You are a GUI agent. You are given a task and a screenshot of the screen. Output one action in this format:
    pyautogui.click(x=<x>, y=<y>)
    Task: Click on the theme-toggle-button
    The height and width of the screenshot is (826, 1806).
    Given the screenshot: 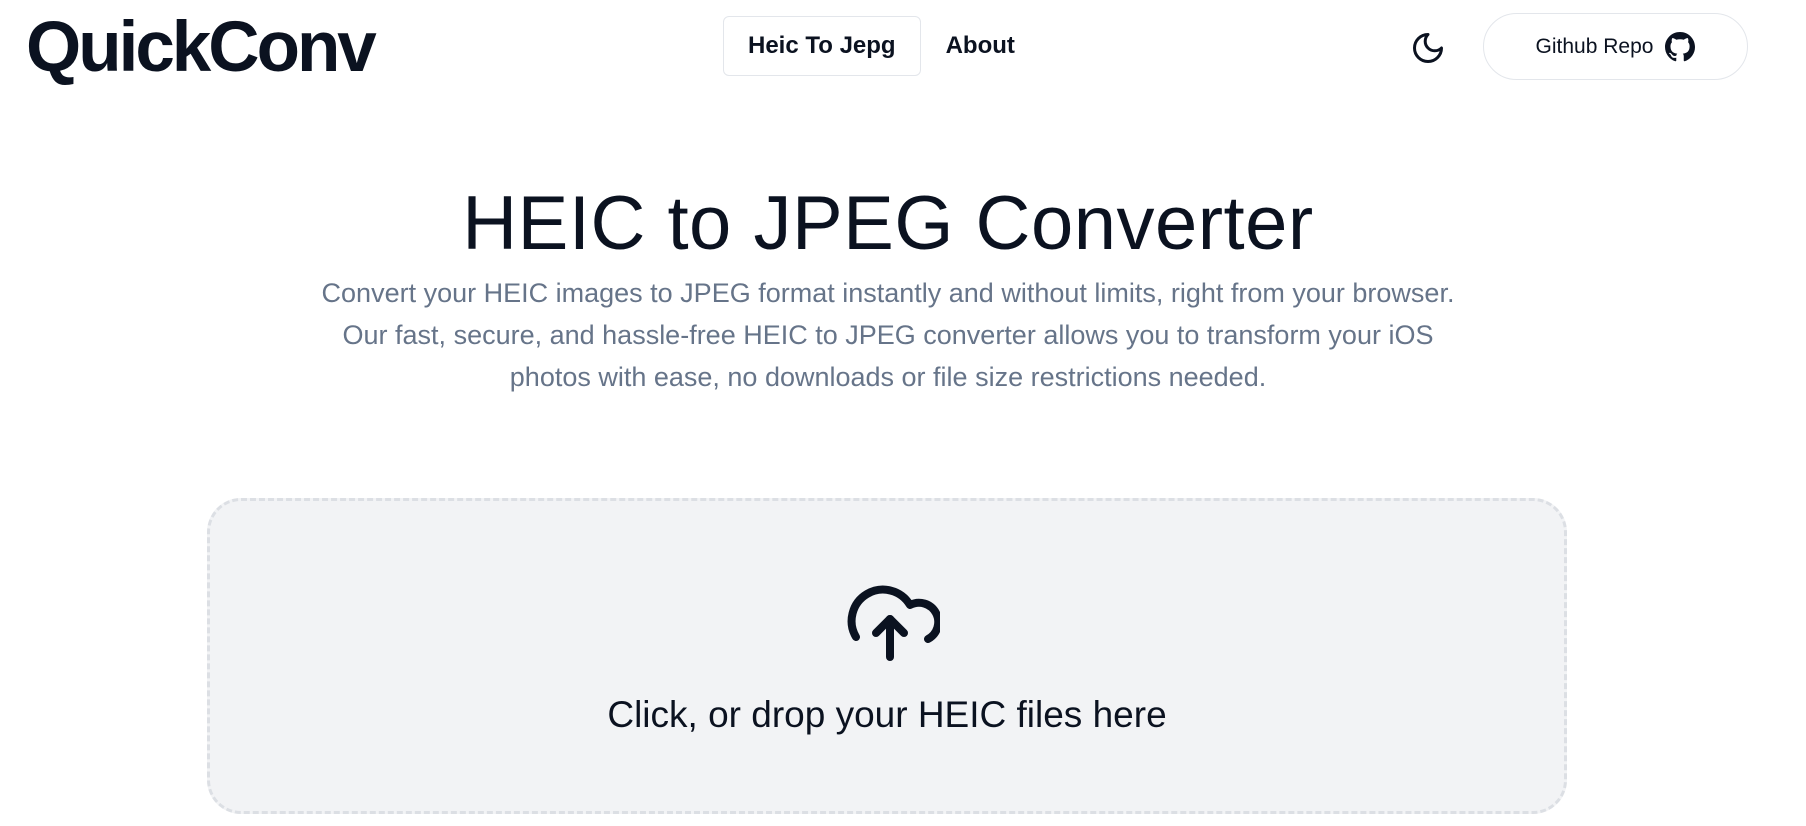 What is the action you would take?
    pyautogui.click(x=1428, y=48)
    